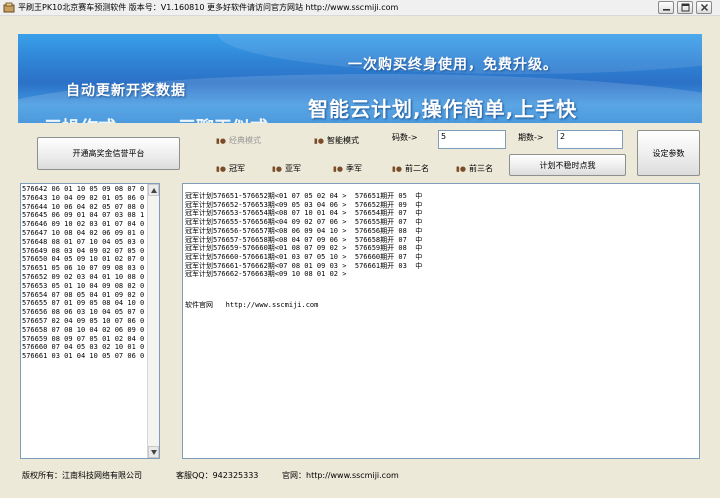 The height and width of the screenshot is (498, 720). I want to click on copyright-text: 版权所有：江南科技网络有限公司, so click(82, 475).